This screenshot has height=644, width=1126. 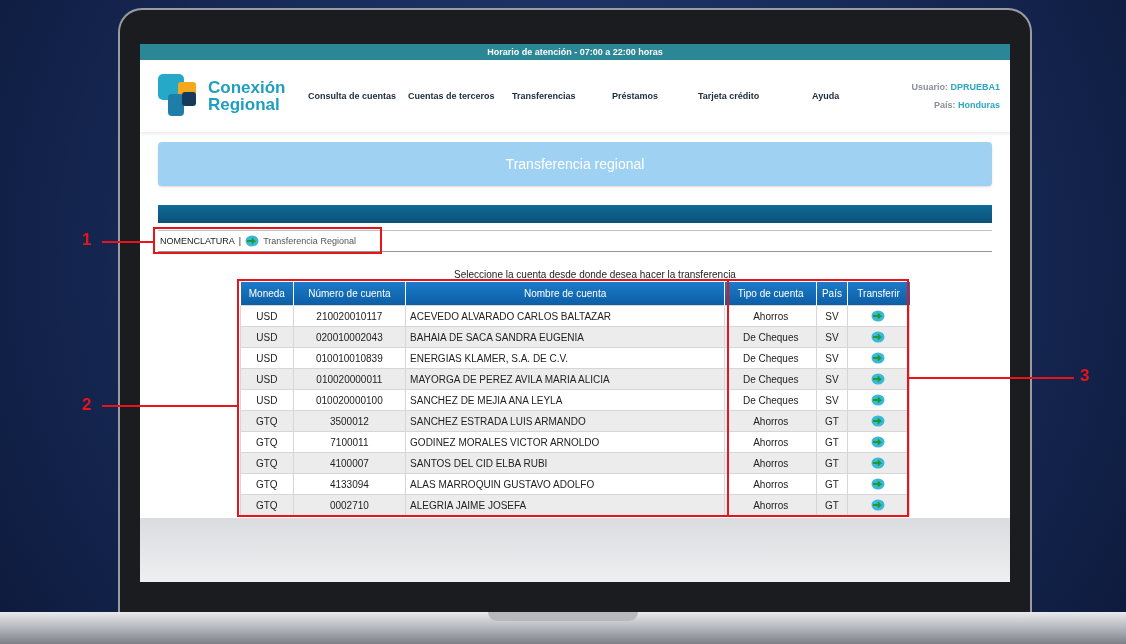 What do you see at coordinates (349, 316) in the screenshot?
I see `table-cell: 210020010117` at bounding box center [349, 316].